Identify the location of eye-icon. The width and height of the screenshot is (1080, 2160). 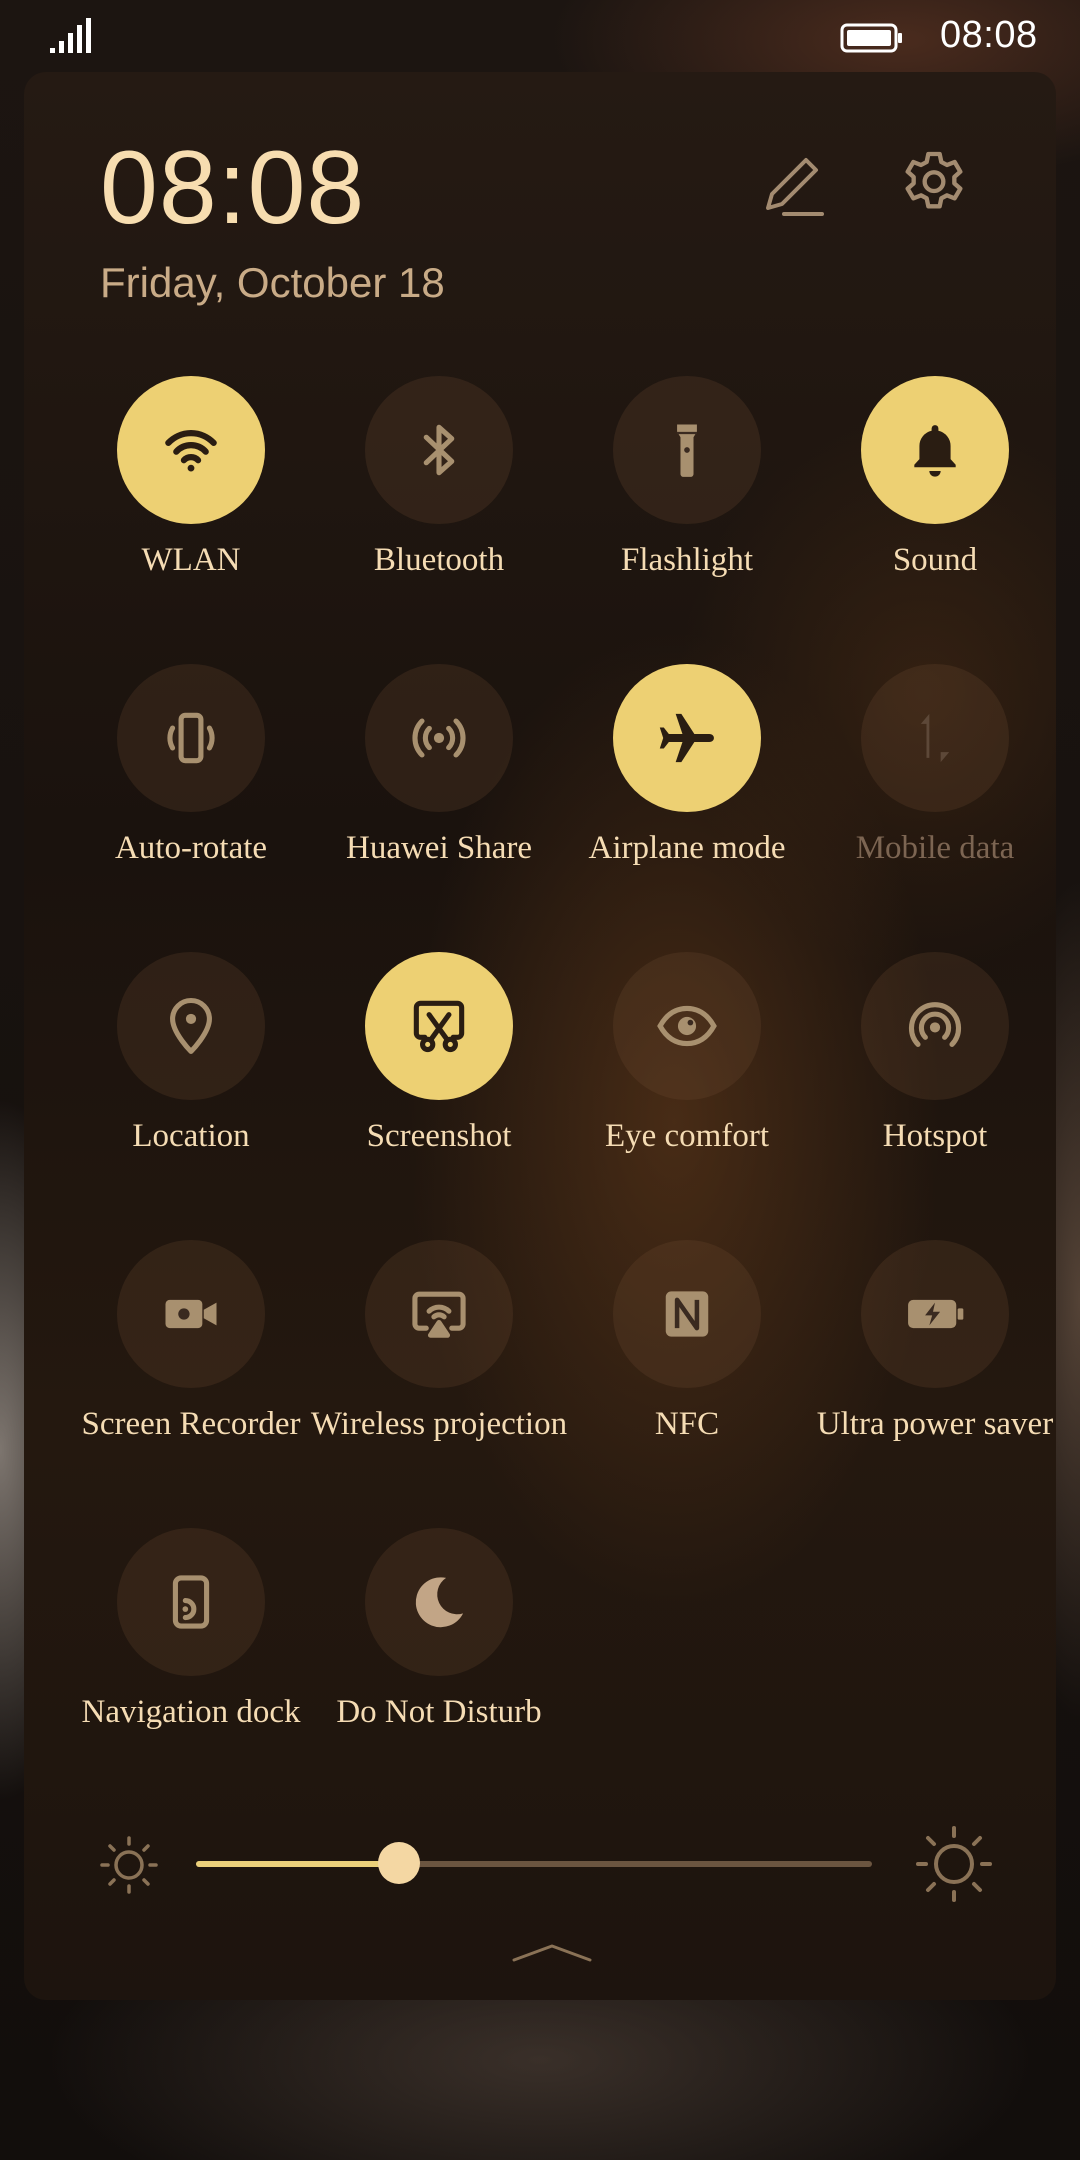
(687, 1026).